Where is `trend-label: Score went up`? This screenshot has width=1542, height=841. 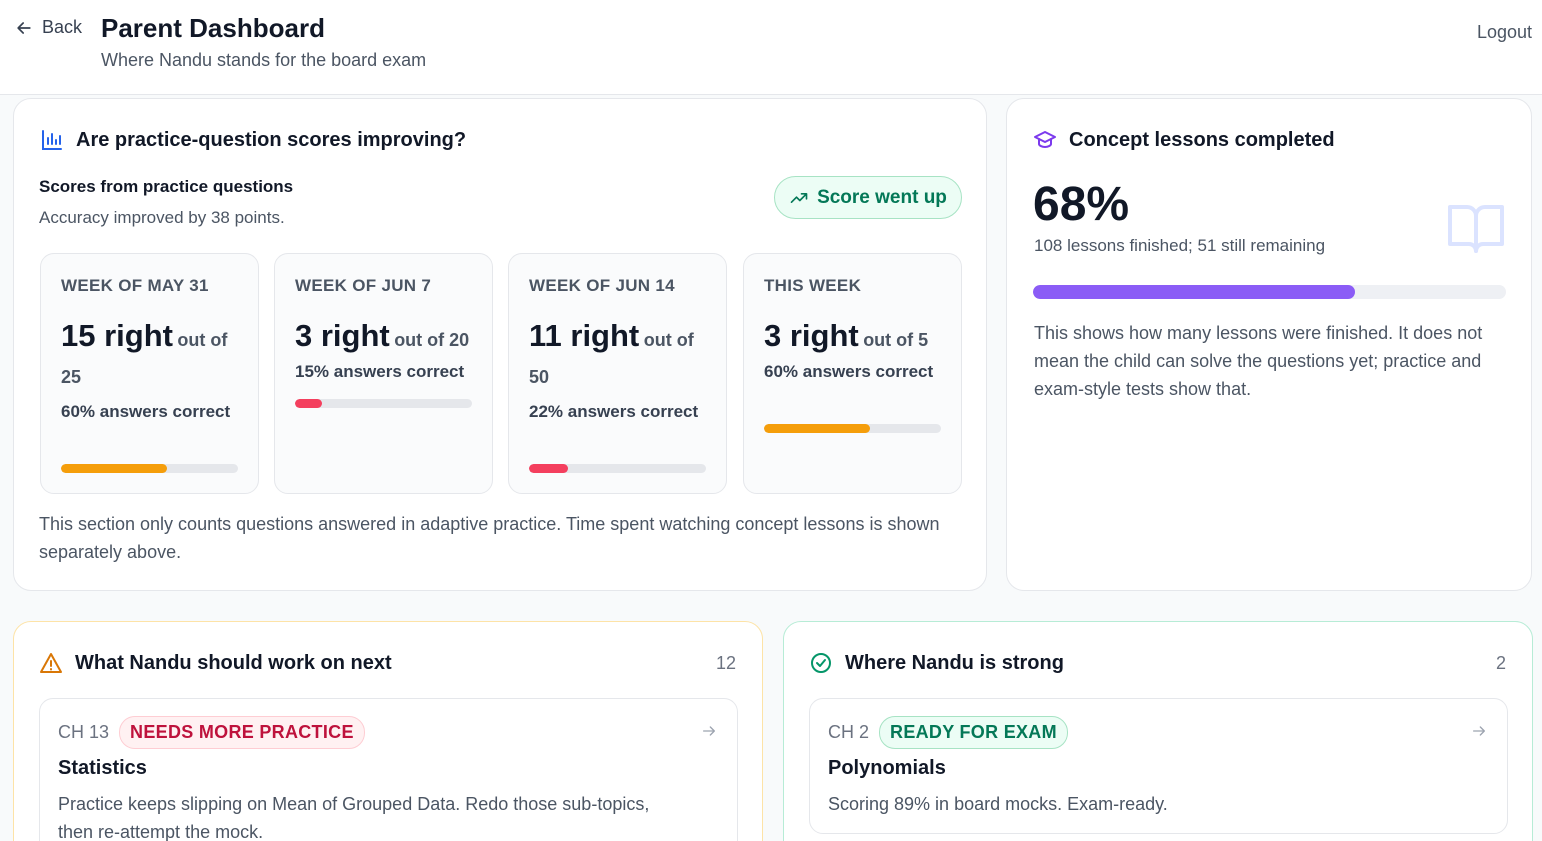
trend-label: Score went up is located at coordinates (882, 197).